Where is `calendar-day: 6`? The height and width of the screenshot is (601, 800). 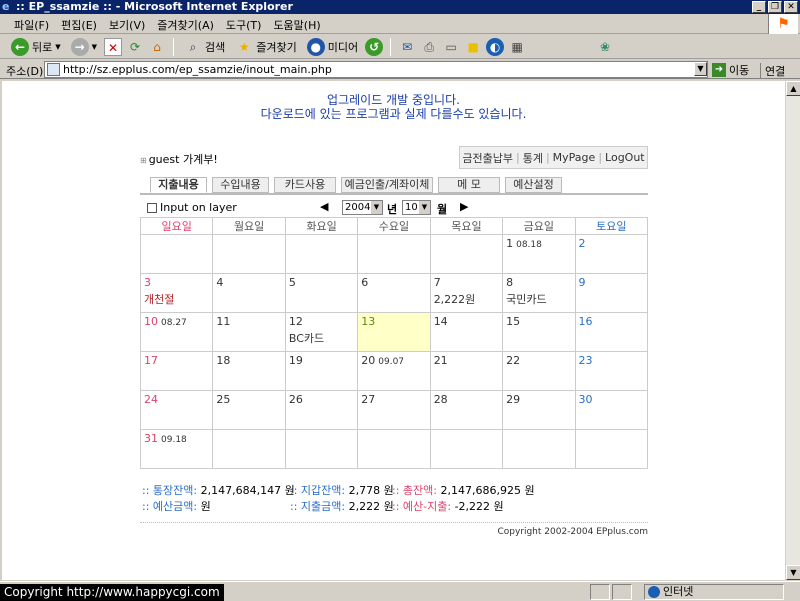
calendar-day: 6 is located at coordinates (394, 293).